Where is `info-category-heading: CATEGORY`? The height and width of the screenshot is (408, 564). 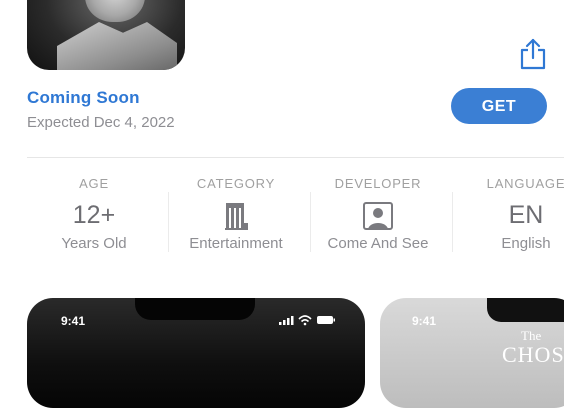 info-category-heading: CATEGORY is located at coordinates (236, 183).